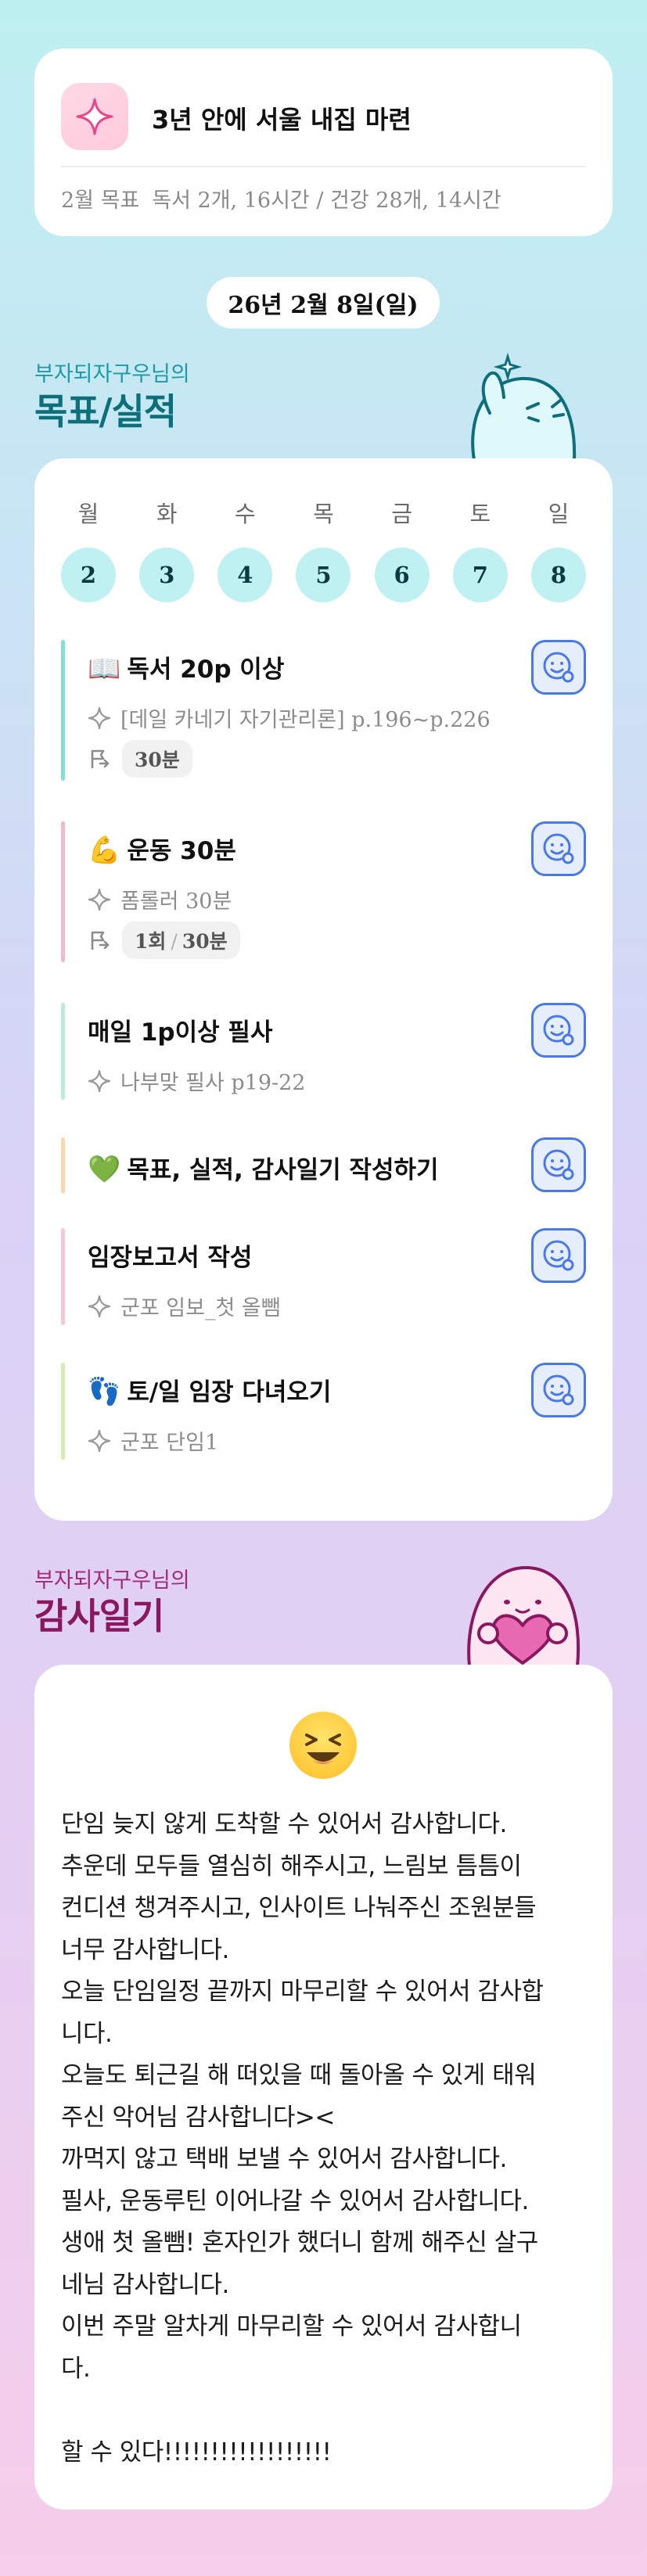 The height and width of the screenshot is (2576, 647). What do you see at coordinates (100, 201) in the screenshot?
I see `goal-month-label: 2월 목표` at bounding box center [100, 201].